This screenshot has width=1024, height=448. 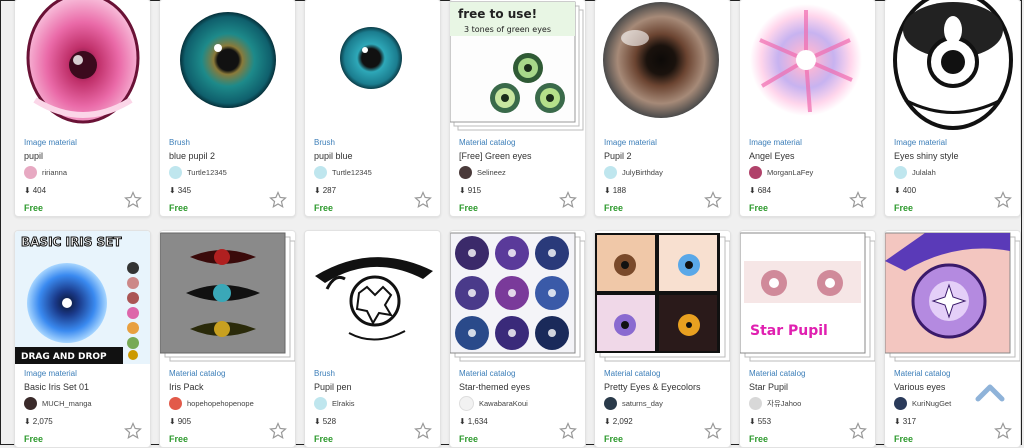 What do you see at coordinates (990, 392) in the screenshot?
I see `chevron-up-icon` at bounding box center [990, 392].